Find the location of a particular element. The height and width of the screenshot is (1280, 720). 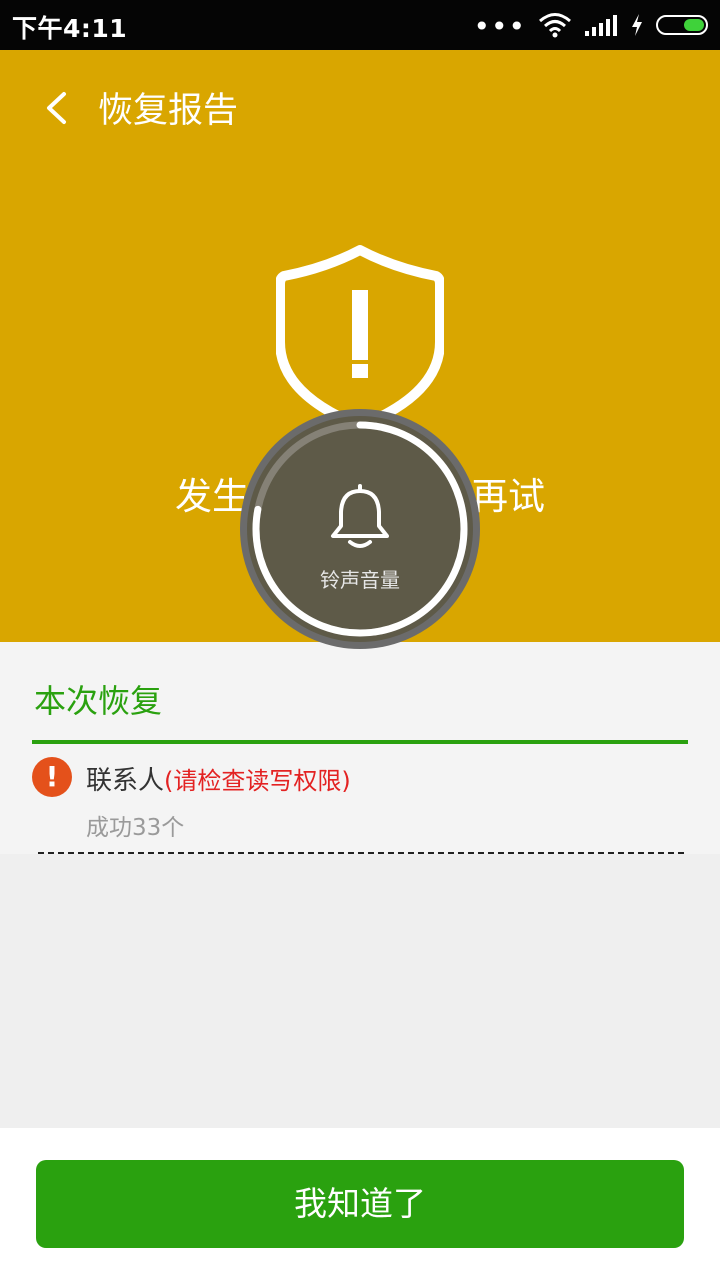

acknowledge-button: 我知道了 is located at coordinates (360, 1204).